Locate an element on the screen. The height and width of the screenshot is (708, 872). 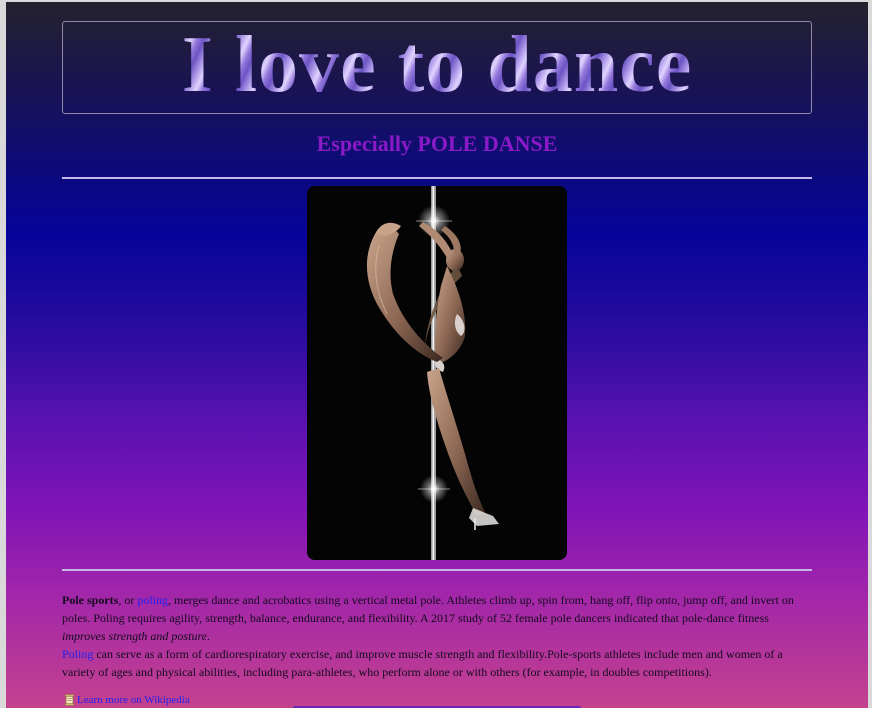
title-banner: I love to dance is located at coordinates (437, 67).